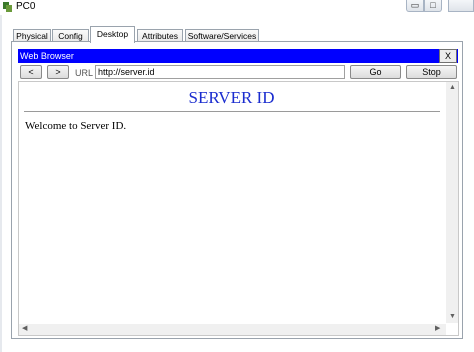 The image size is (474, 352). I want to click on web-browser-titlebar: Web Browser, so click(238, 56).